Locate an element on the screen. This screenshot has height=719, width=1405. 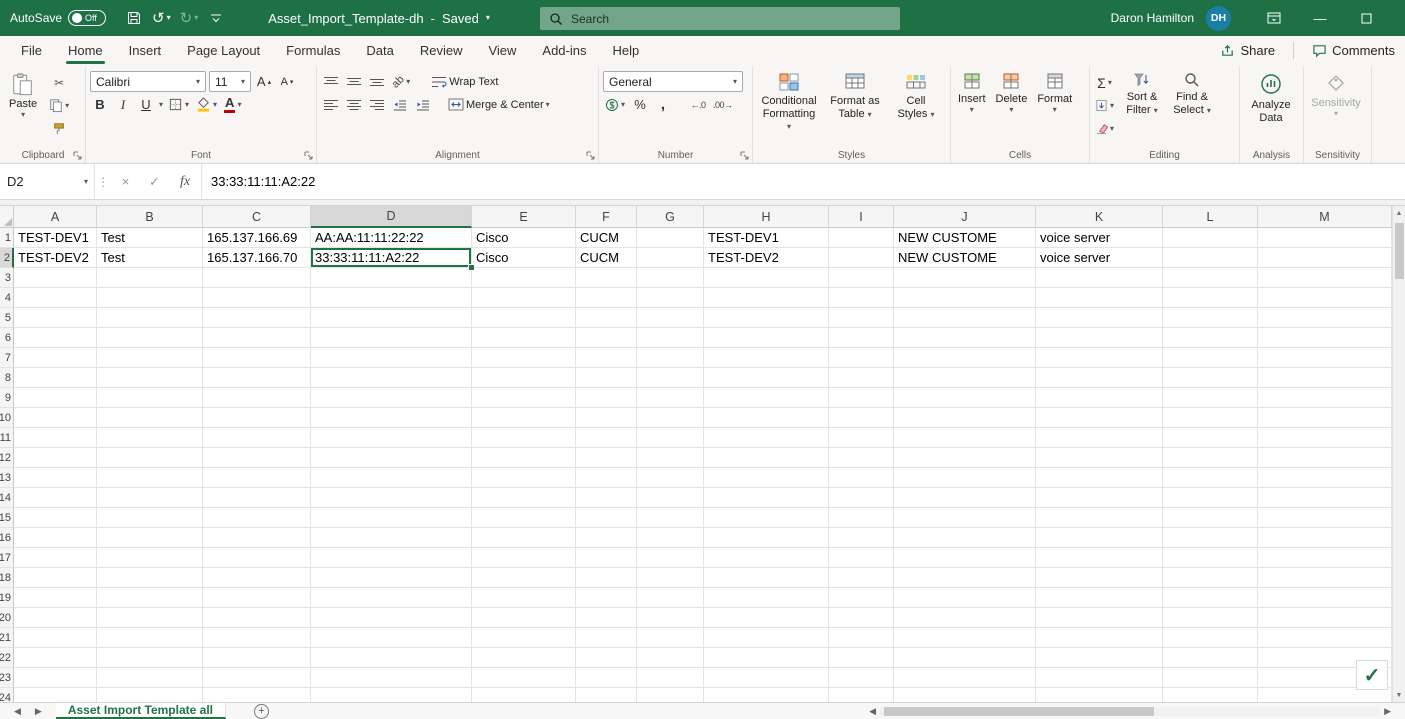
vertical-scrollbar-thumb is located at coordinates (1399, 251).